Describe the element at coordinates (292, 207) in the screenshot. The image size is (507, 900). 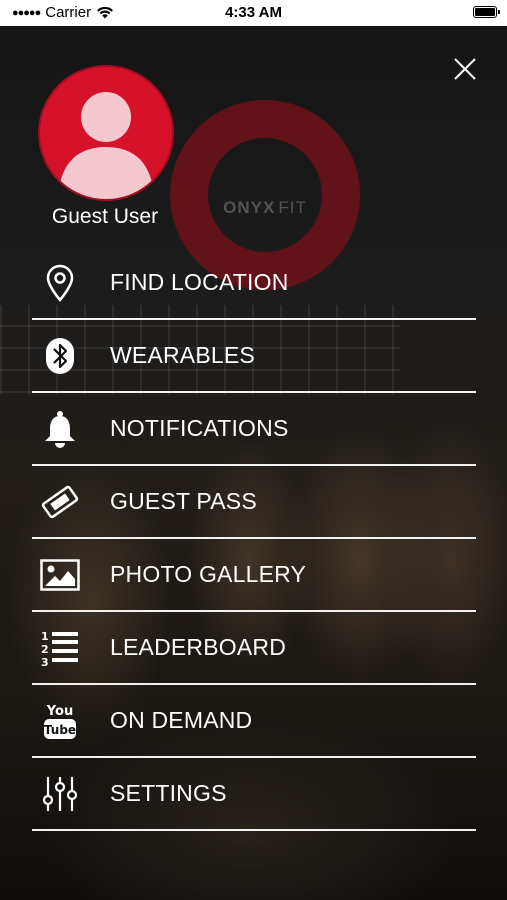
I see `logo-secondary: FIT` at that location.